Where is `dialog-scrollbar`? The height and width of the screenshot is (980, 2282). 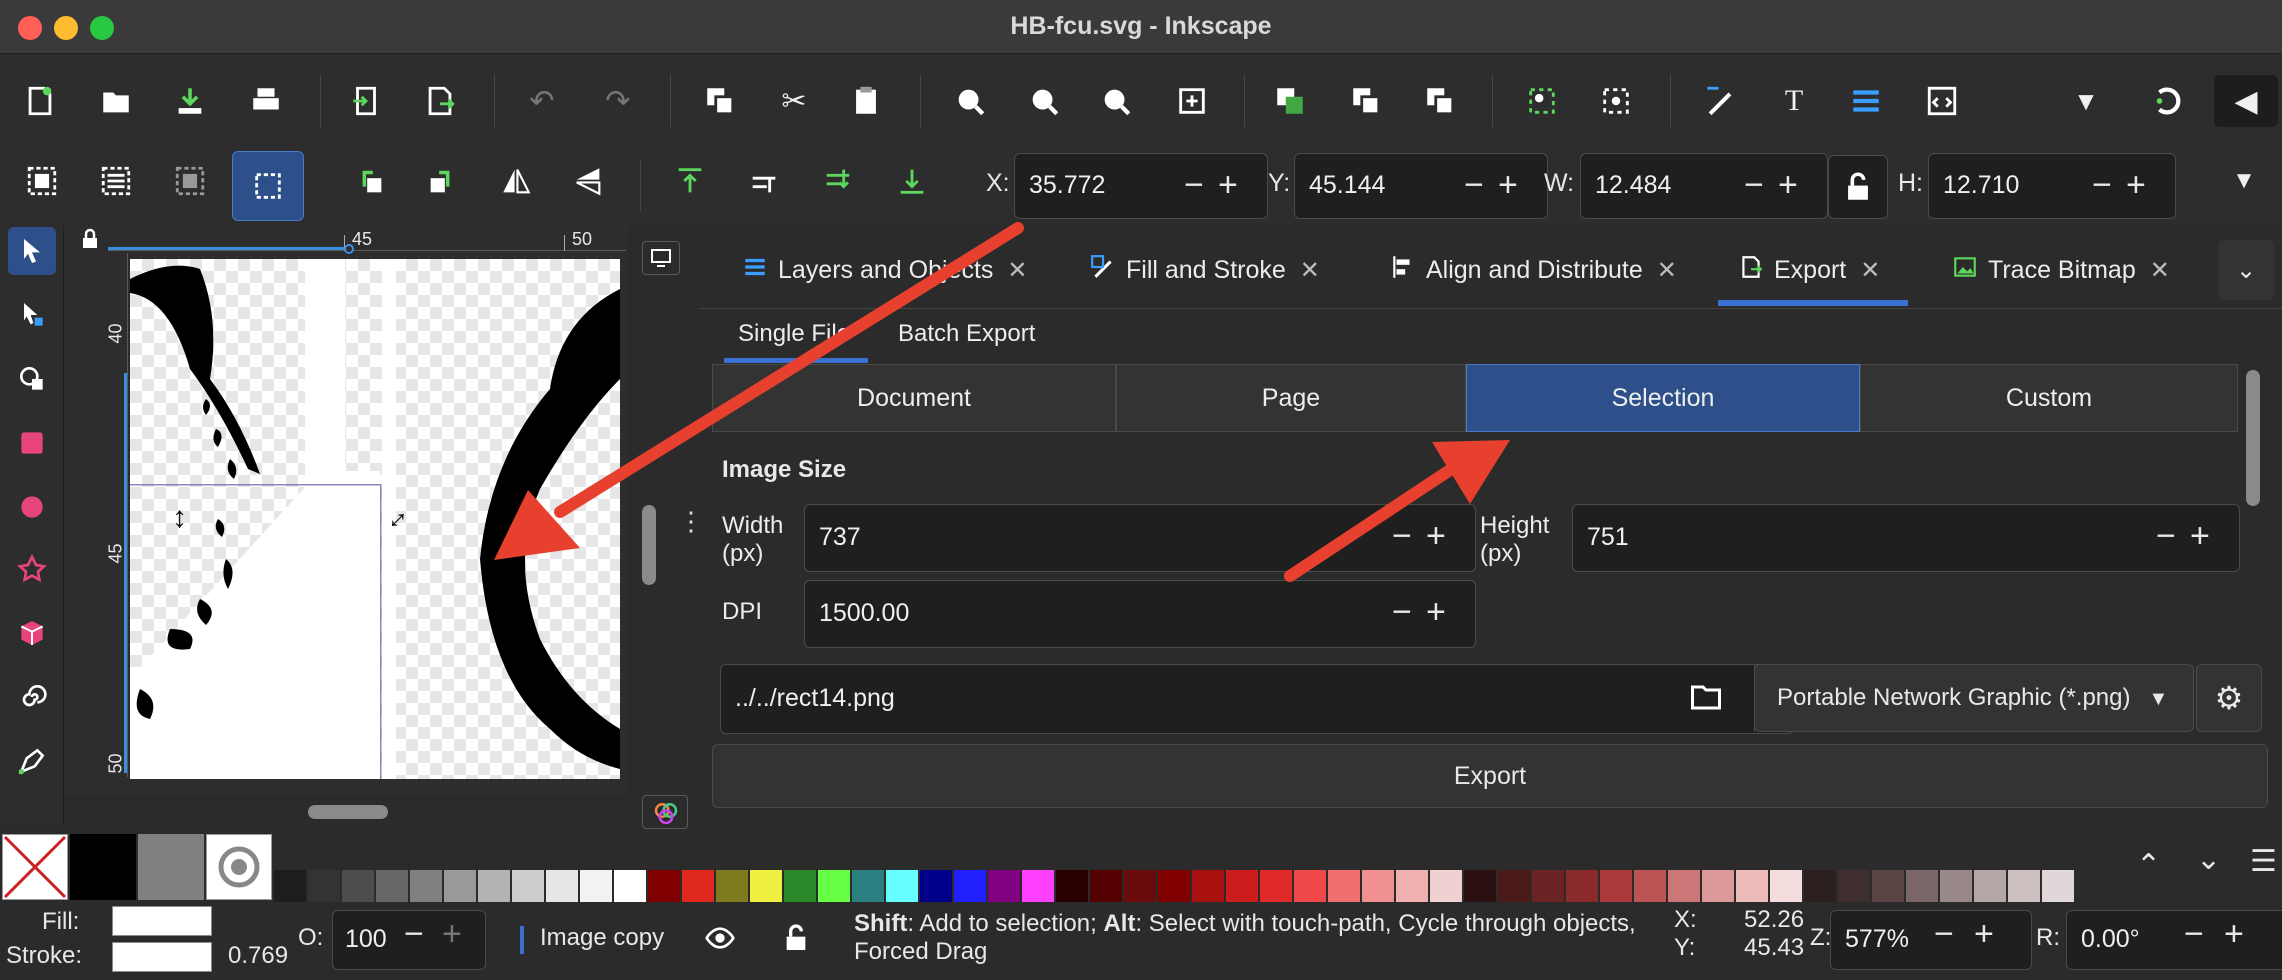
dialog-scrollbar is located at coordinates (2253, 438).